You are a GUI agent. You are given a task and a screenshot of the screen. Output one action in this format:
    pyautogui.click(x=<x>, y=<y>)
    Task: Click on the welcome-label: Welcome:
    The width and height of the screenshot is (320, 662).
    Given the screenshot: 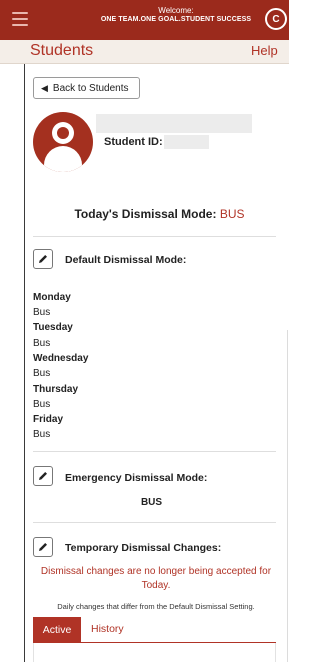 What is the action you would take?
    pyautogui.click(x=176, y=10)
    